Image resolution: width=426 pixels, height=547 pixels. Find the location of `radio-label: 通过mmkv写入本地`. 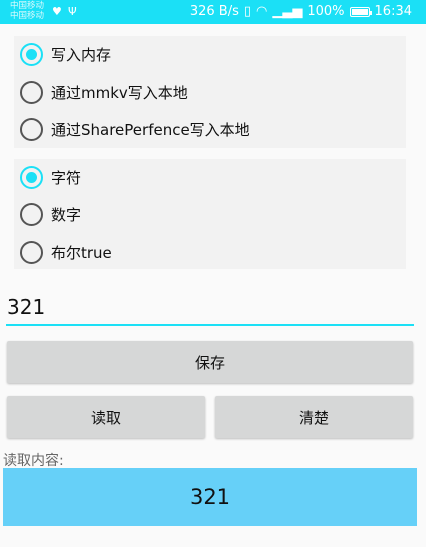

radio-label: 通过mmkv写入本地 is located at coordinates (119, 92).